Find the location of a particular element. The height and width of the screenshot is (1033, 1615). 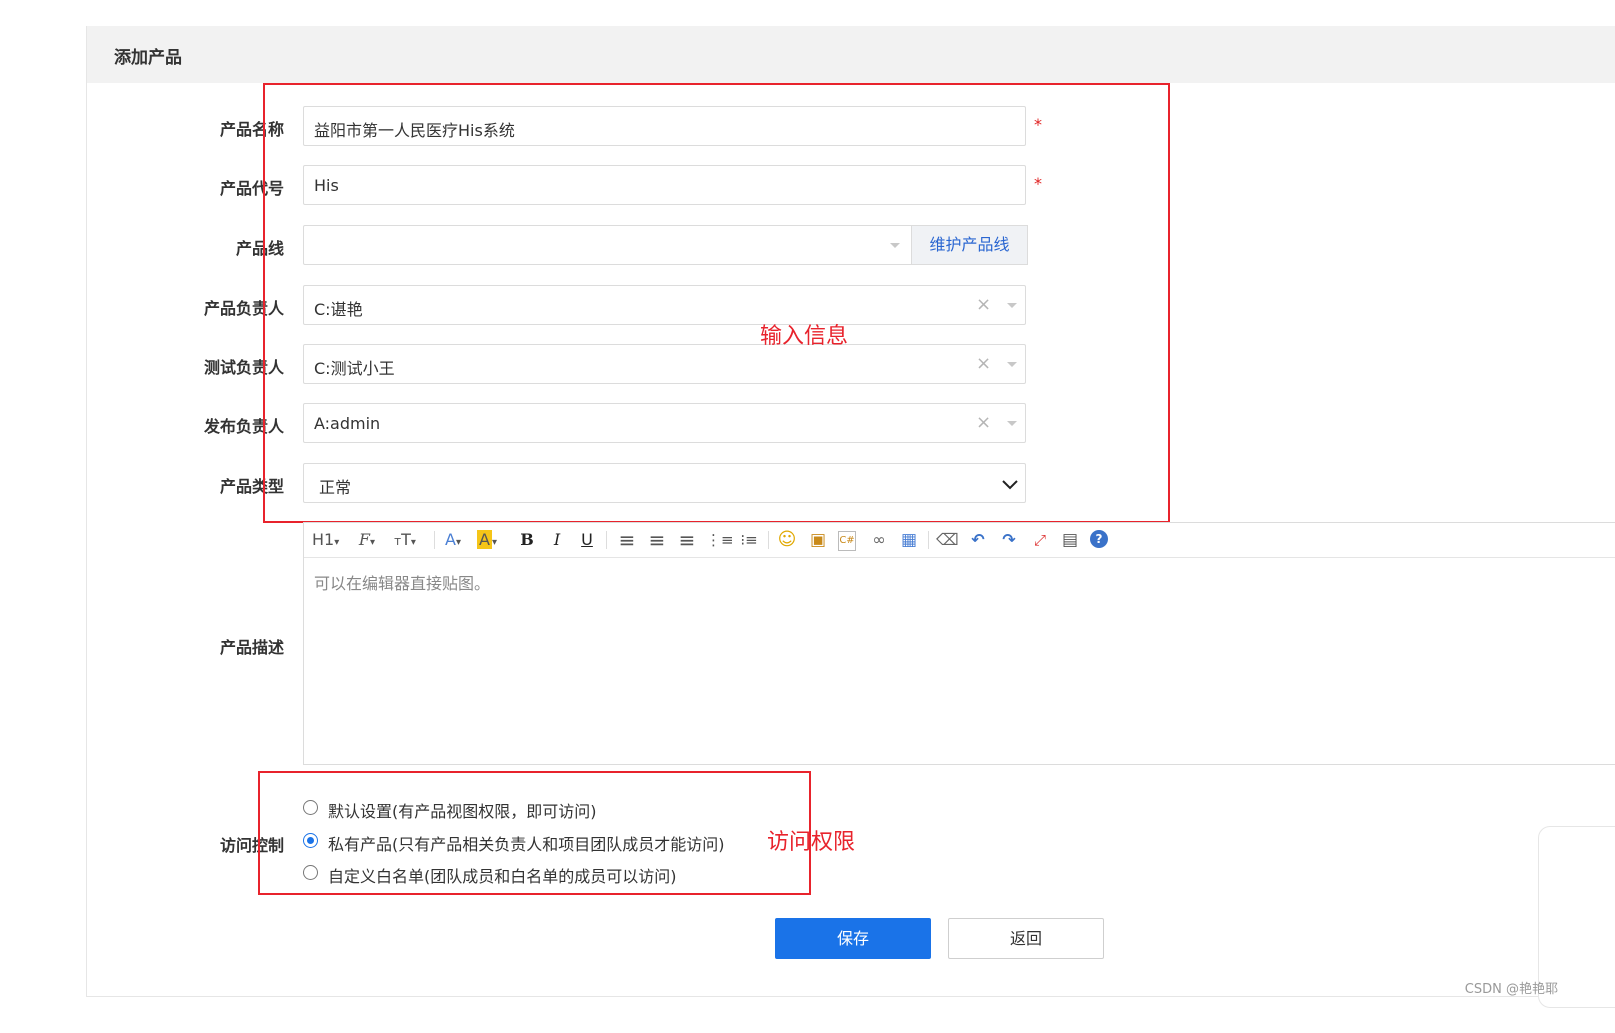

code-icon: C# is located at coordinates (847, 541).